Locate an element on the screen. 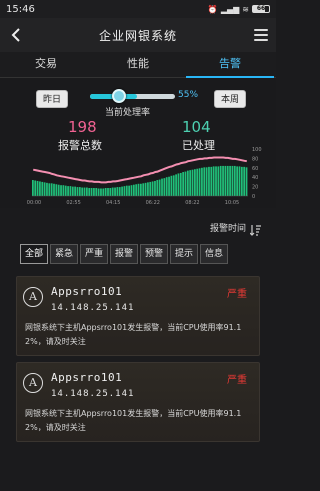  chart-x-tick: 02:55 is located at coordinates (73, 203).